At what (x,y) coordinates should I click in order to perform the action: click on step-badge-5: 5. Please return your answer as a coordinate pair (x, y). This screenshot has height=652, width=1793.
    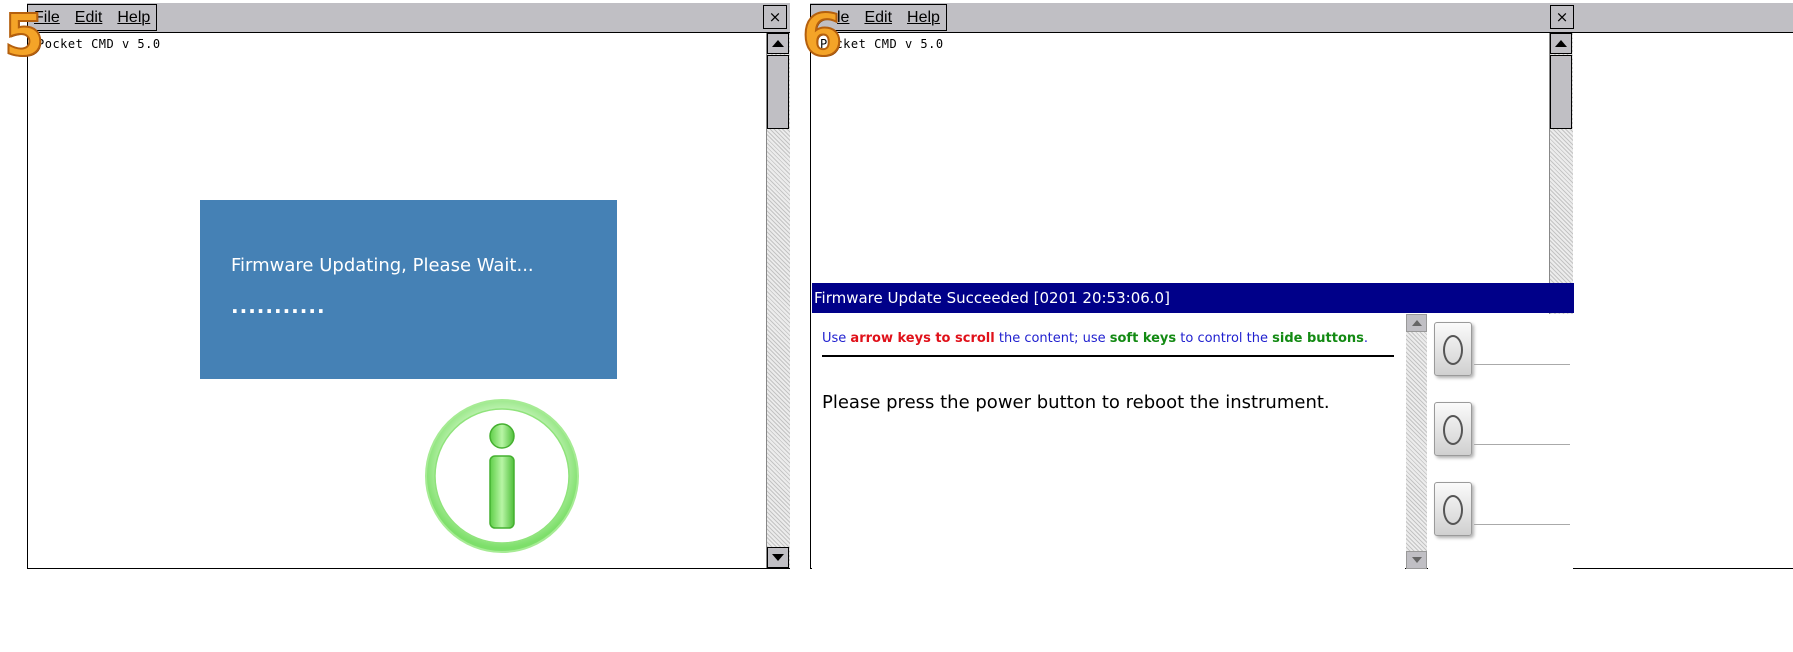
    Looking at the image, I should click on (24, 35).